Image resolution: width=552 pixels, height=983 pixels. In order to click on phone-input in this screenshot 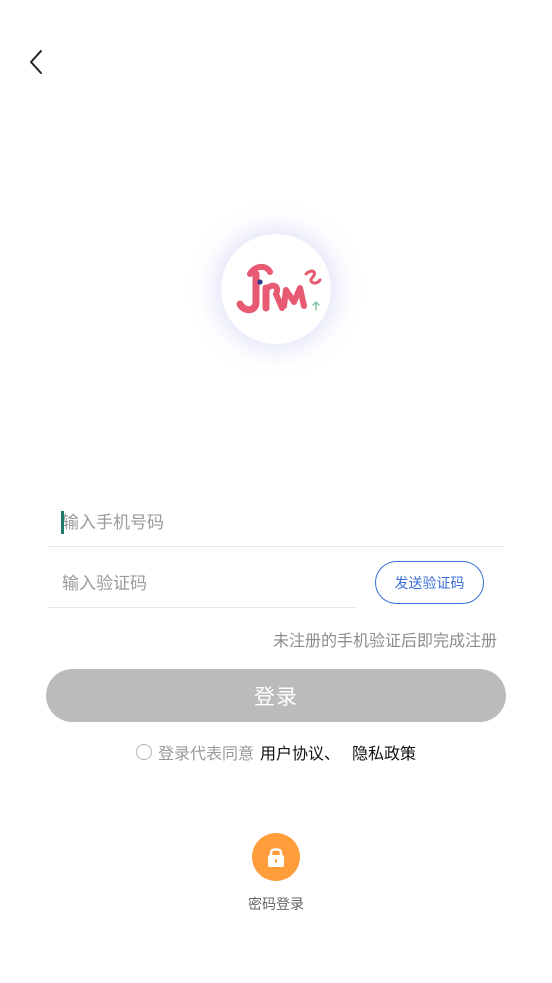, I will do `click(276, 523)`.